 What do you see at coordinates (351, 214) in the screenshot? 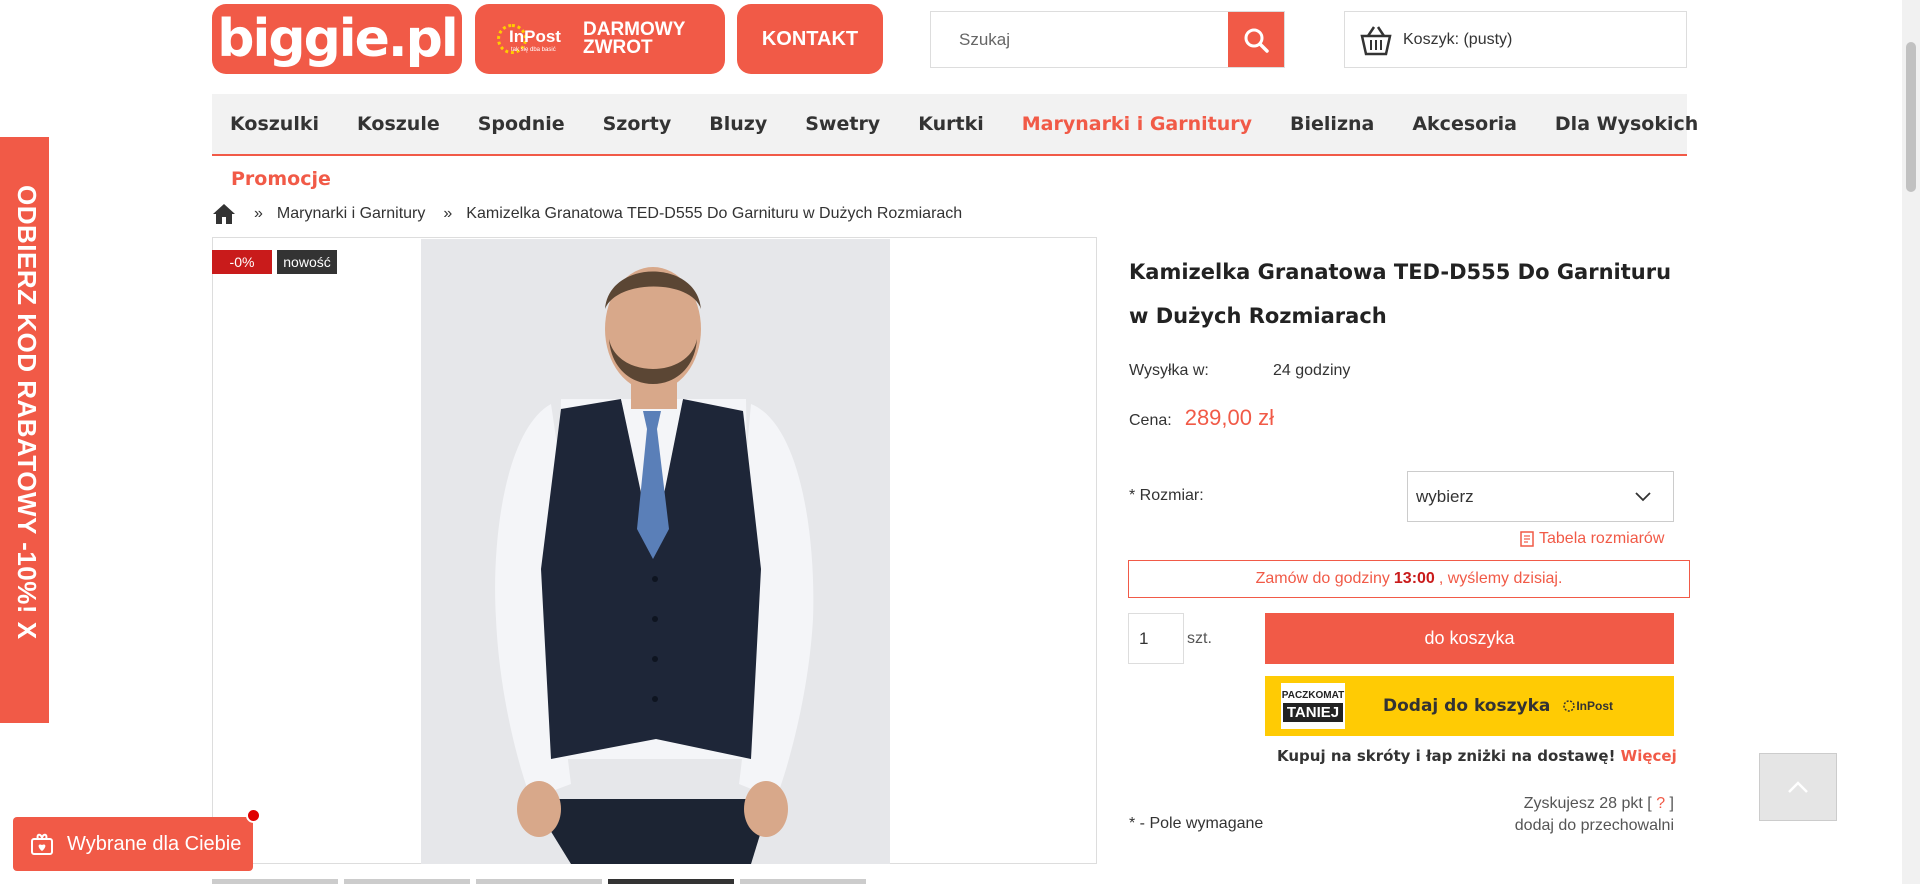
I see `breadcrumb-category: Marynarki i Garnitury` at bounding box center [351, 214].